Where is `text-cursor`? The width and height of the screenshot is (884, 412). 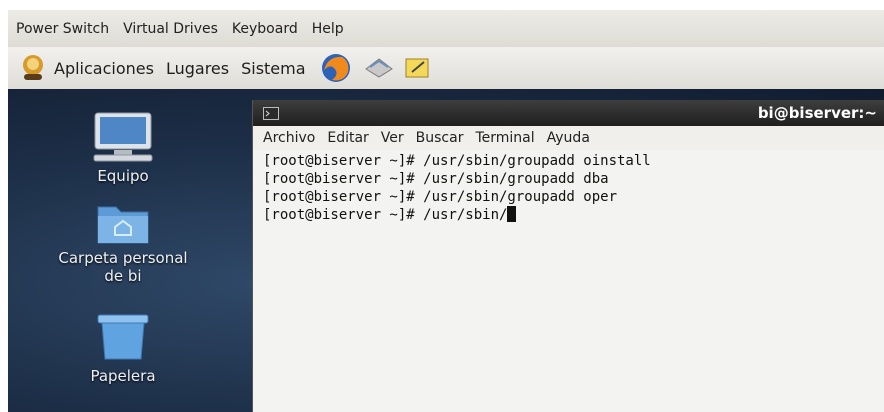
text-cursor is located at coordinates (512, 214).